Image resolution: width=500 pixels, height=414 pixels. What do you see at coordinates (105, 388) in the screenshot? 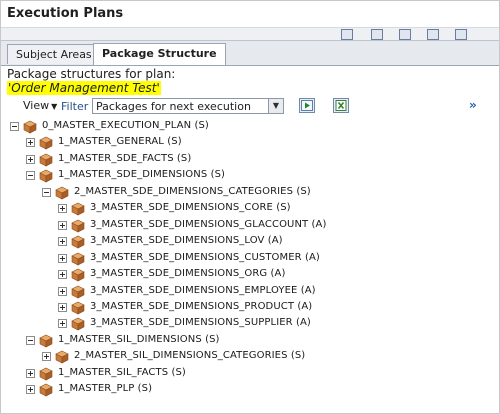
I see `tree-node-label: 1_MASTER_PLP (S)` at bounding box center [105, 388].